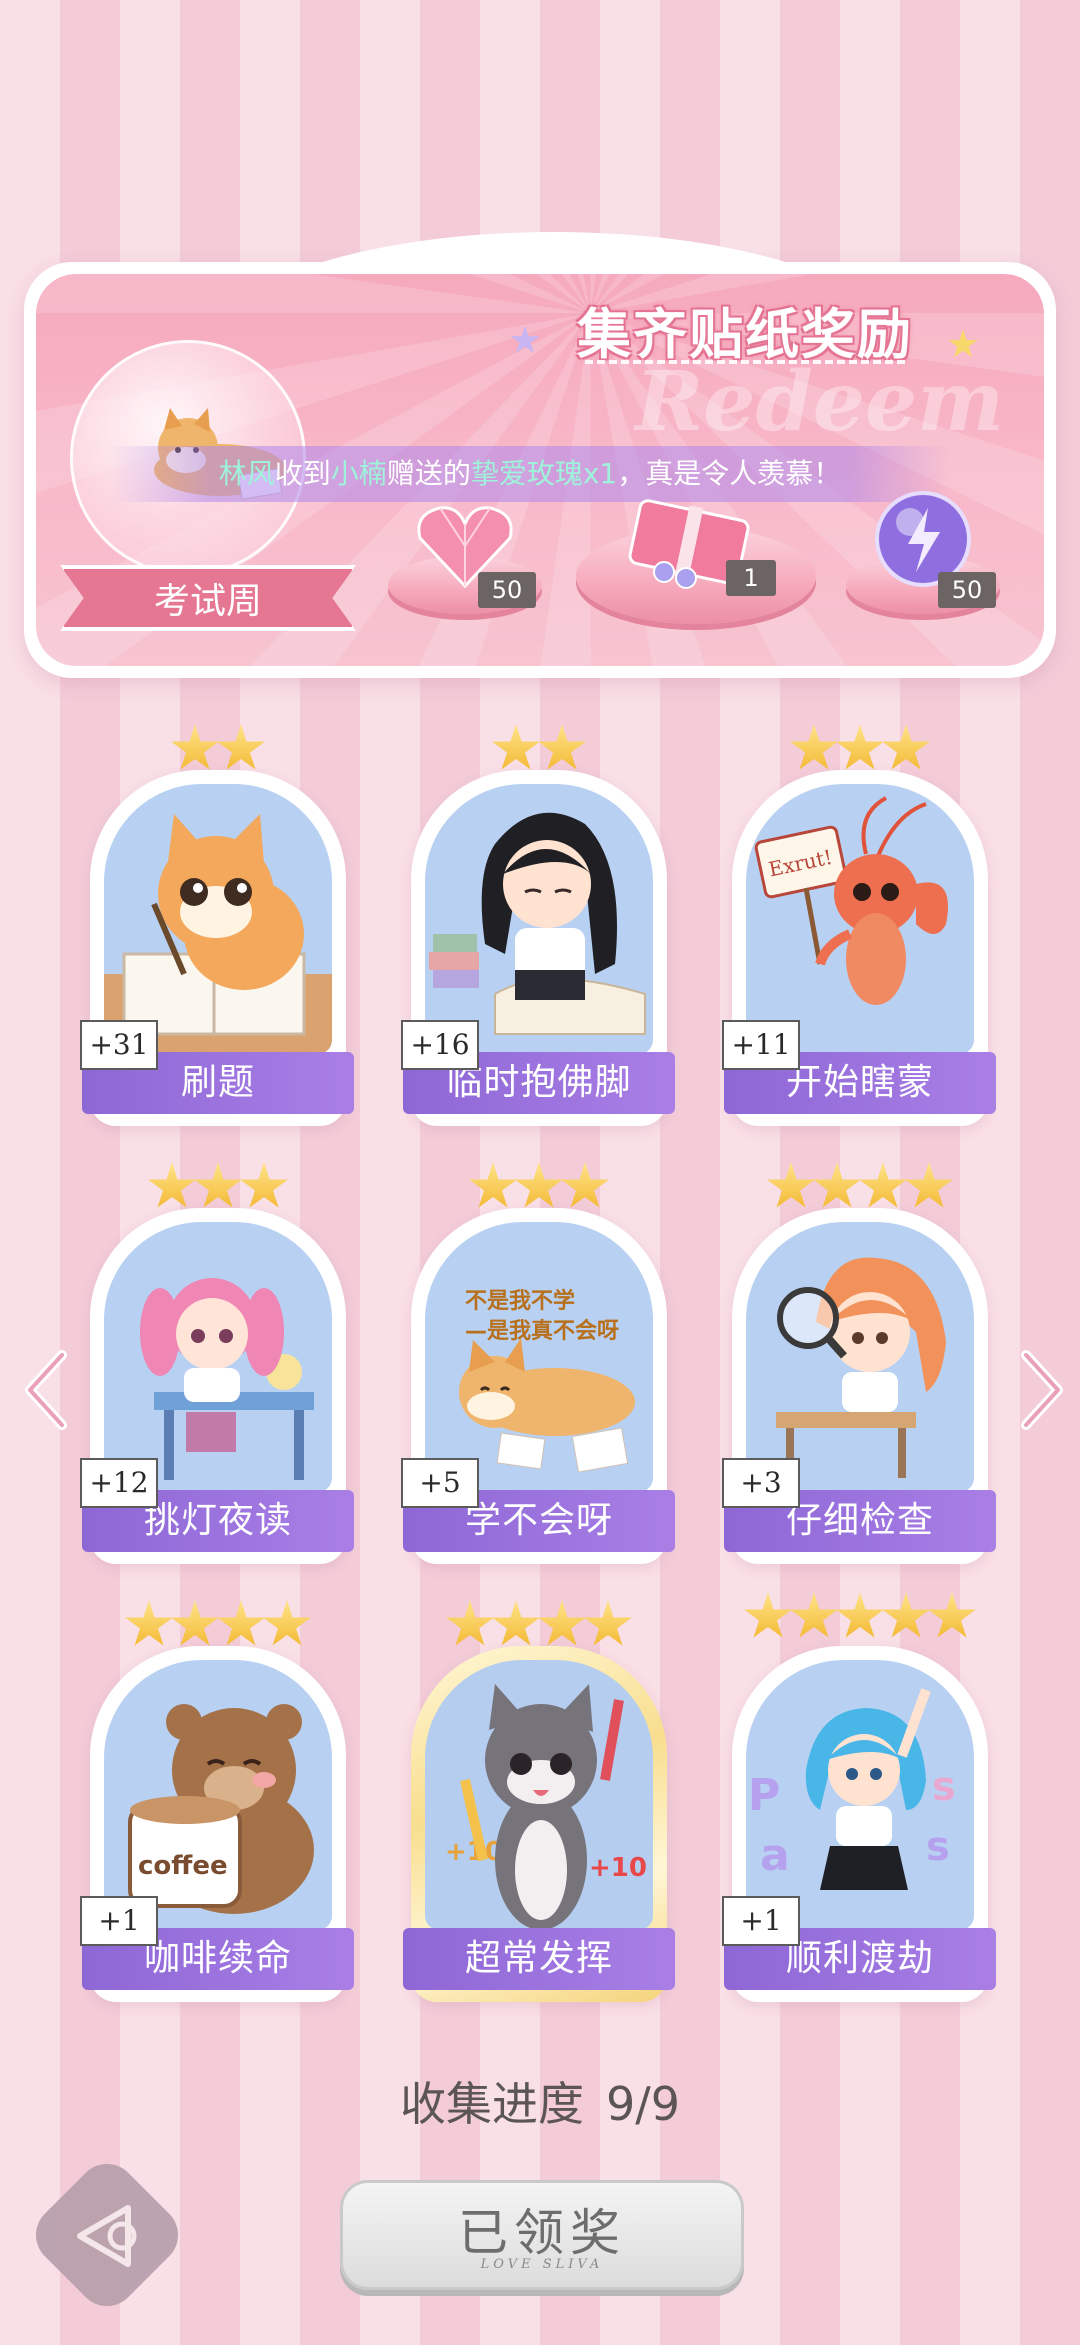 This screenshot has width=1080, height=2345. Describe the element at coordinates (440, 1045) in the screenshot. I see `card-count-badge: +16` at that location.